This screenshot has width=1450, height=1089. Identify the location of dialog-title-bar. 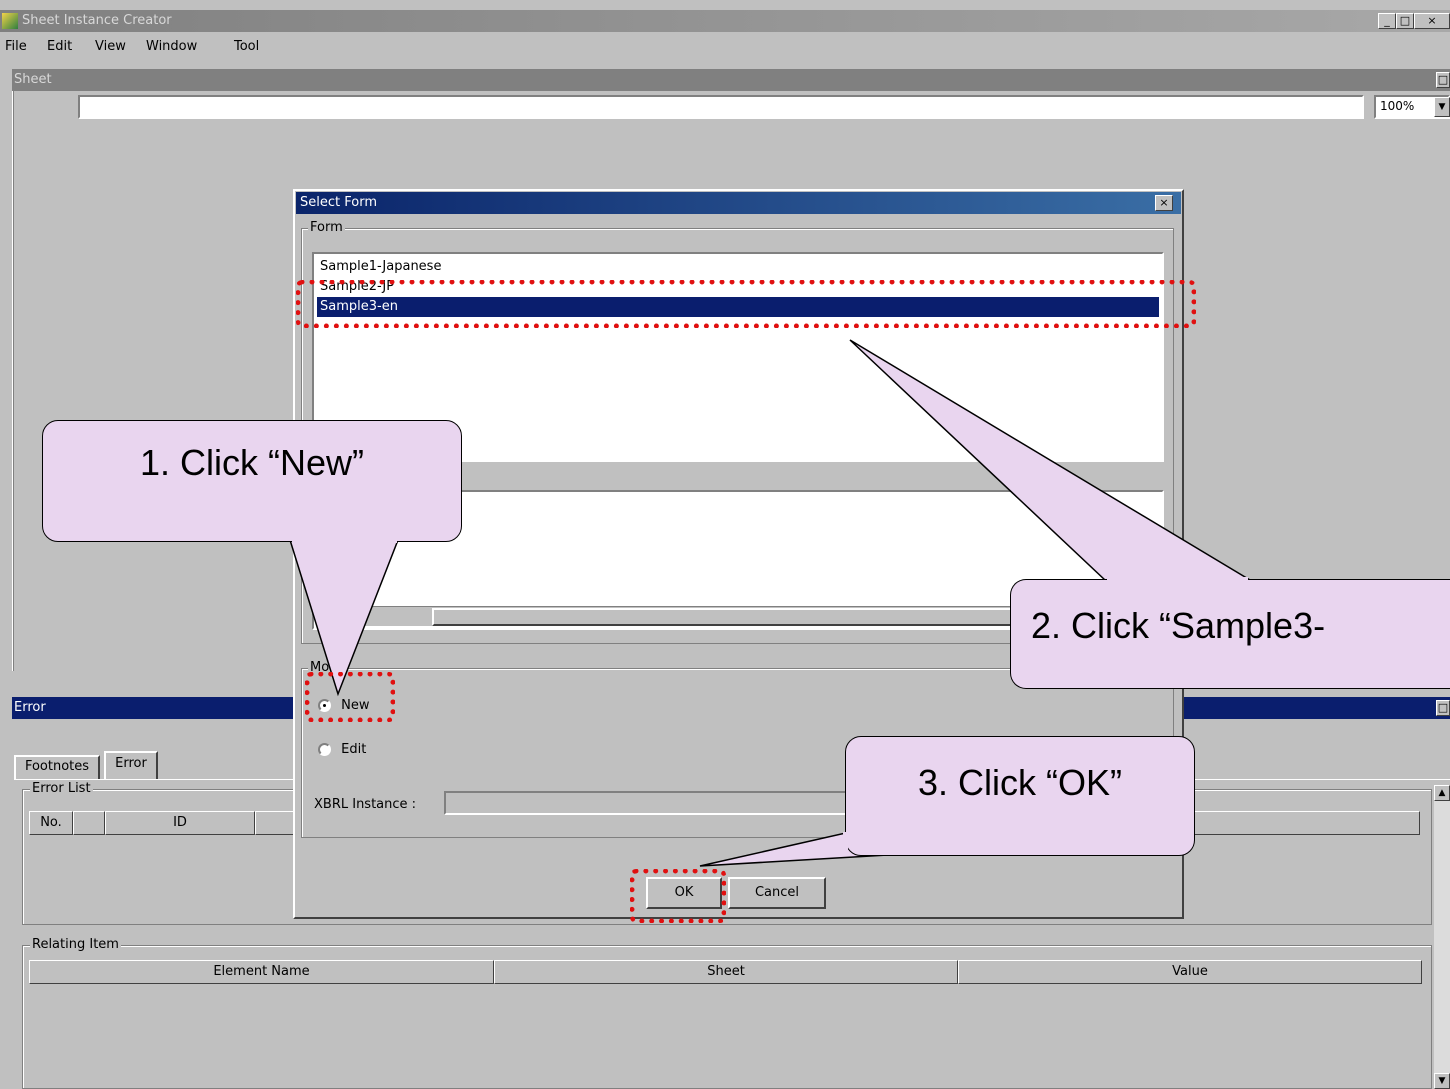
(738, 203).